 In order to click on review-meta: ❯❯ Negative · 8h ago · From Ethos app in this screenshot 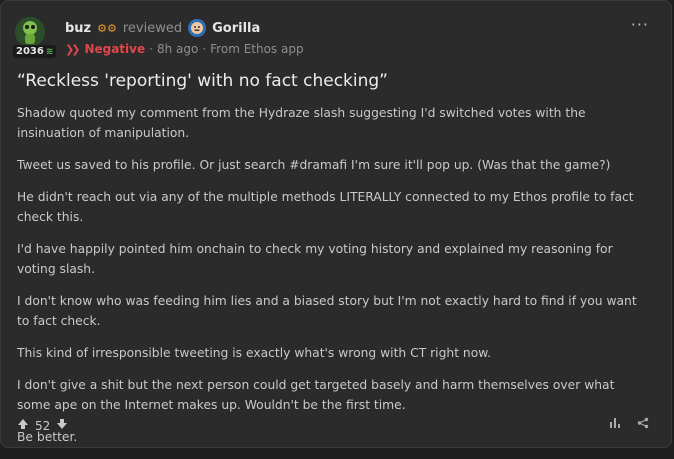, I will do `click(184, 49)`.